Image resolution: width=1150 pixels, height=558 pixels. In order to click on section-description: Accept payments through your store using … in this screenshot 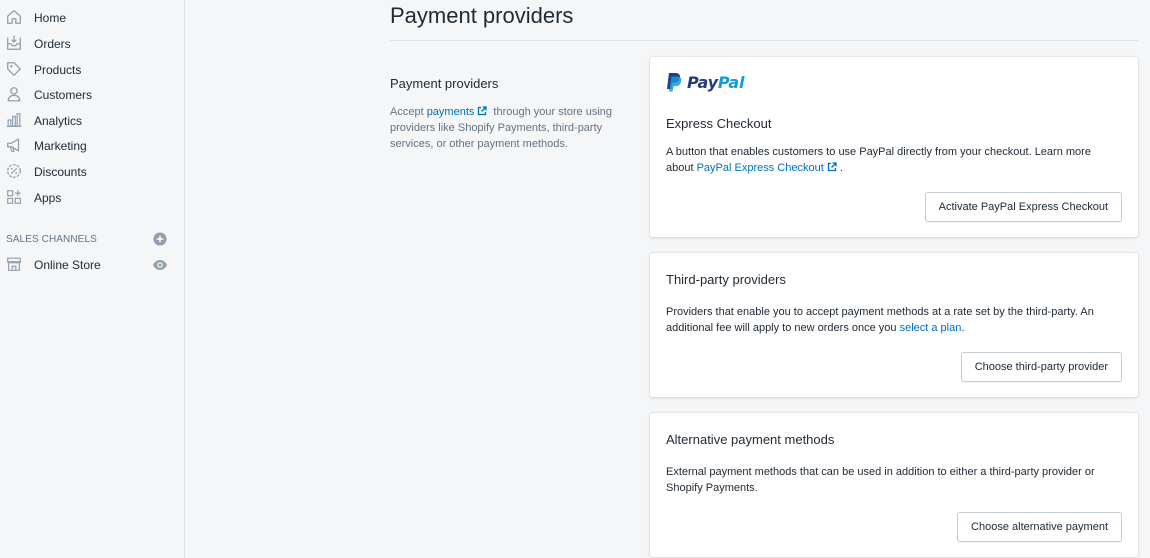, I will do `click(501, 128)`.